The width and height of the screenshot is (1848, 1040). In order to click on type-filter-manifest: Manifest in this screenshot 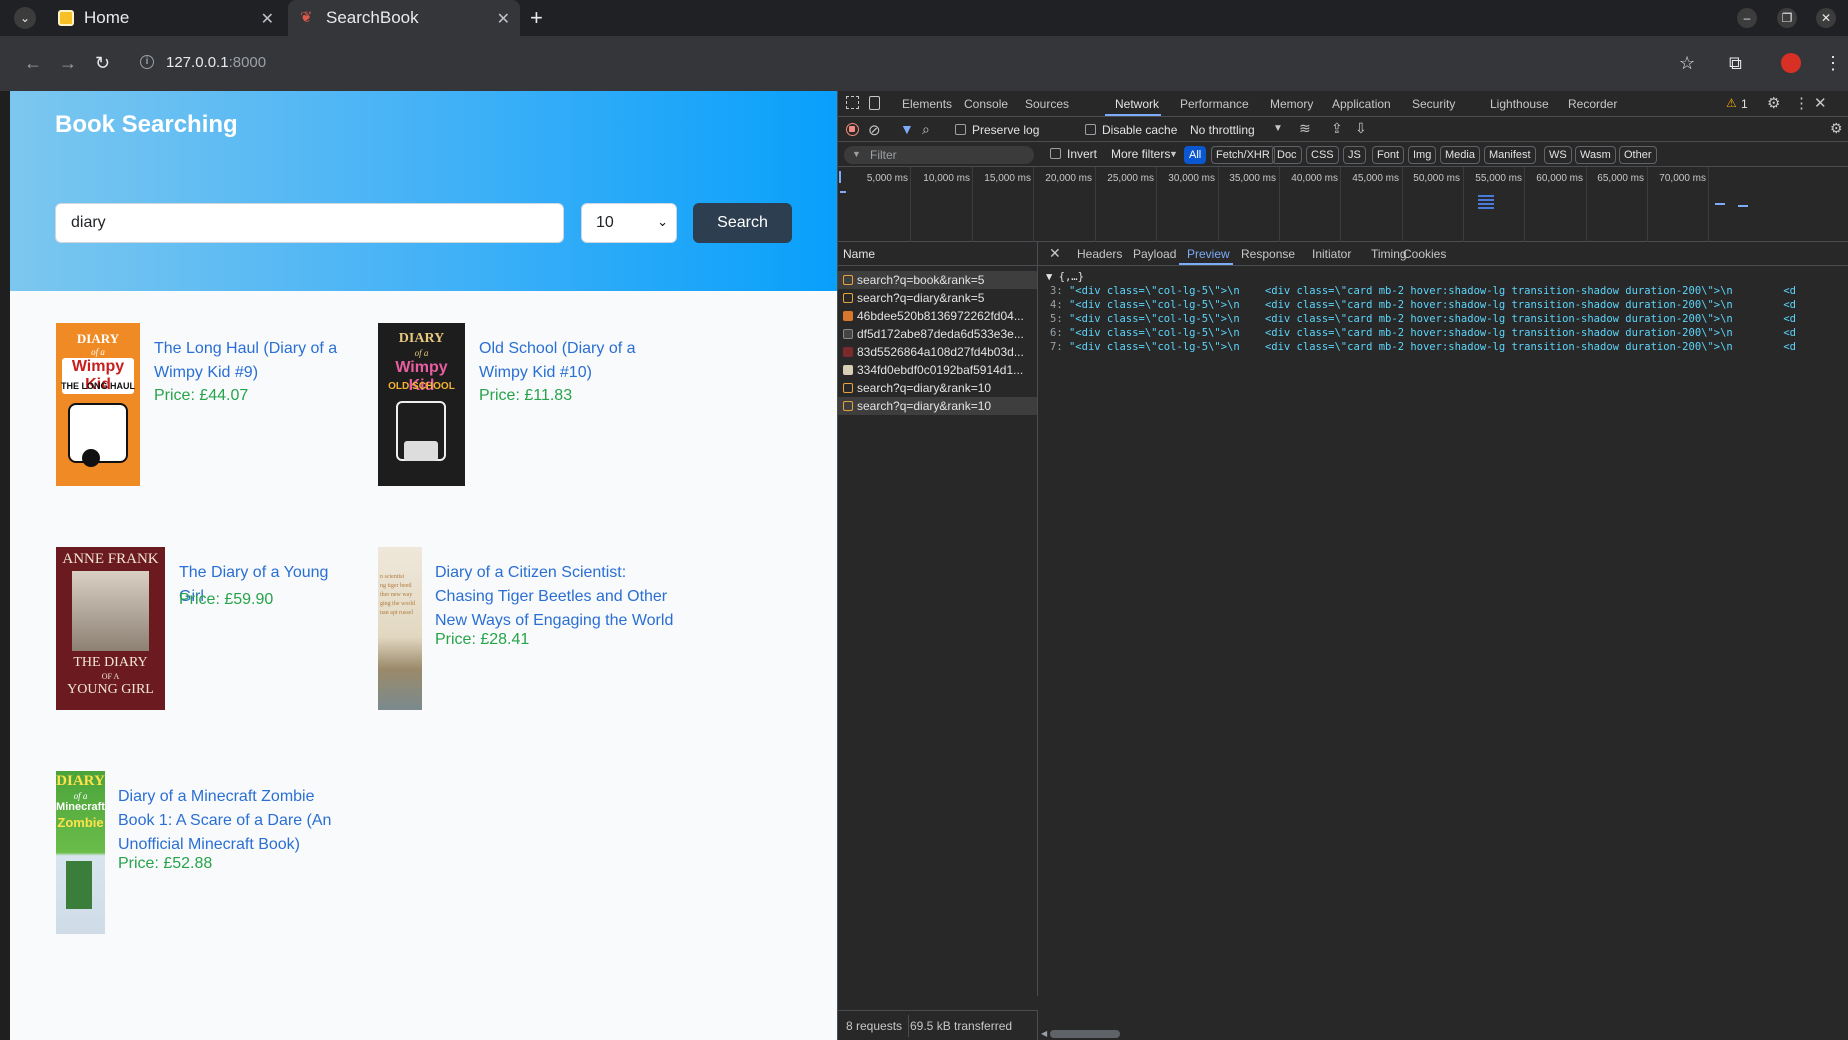, I will do `click(1510, 155)`.